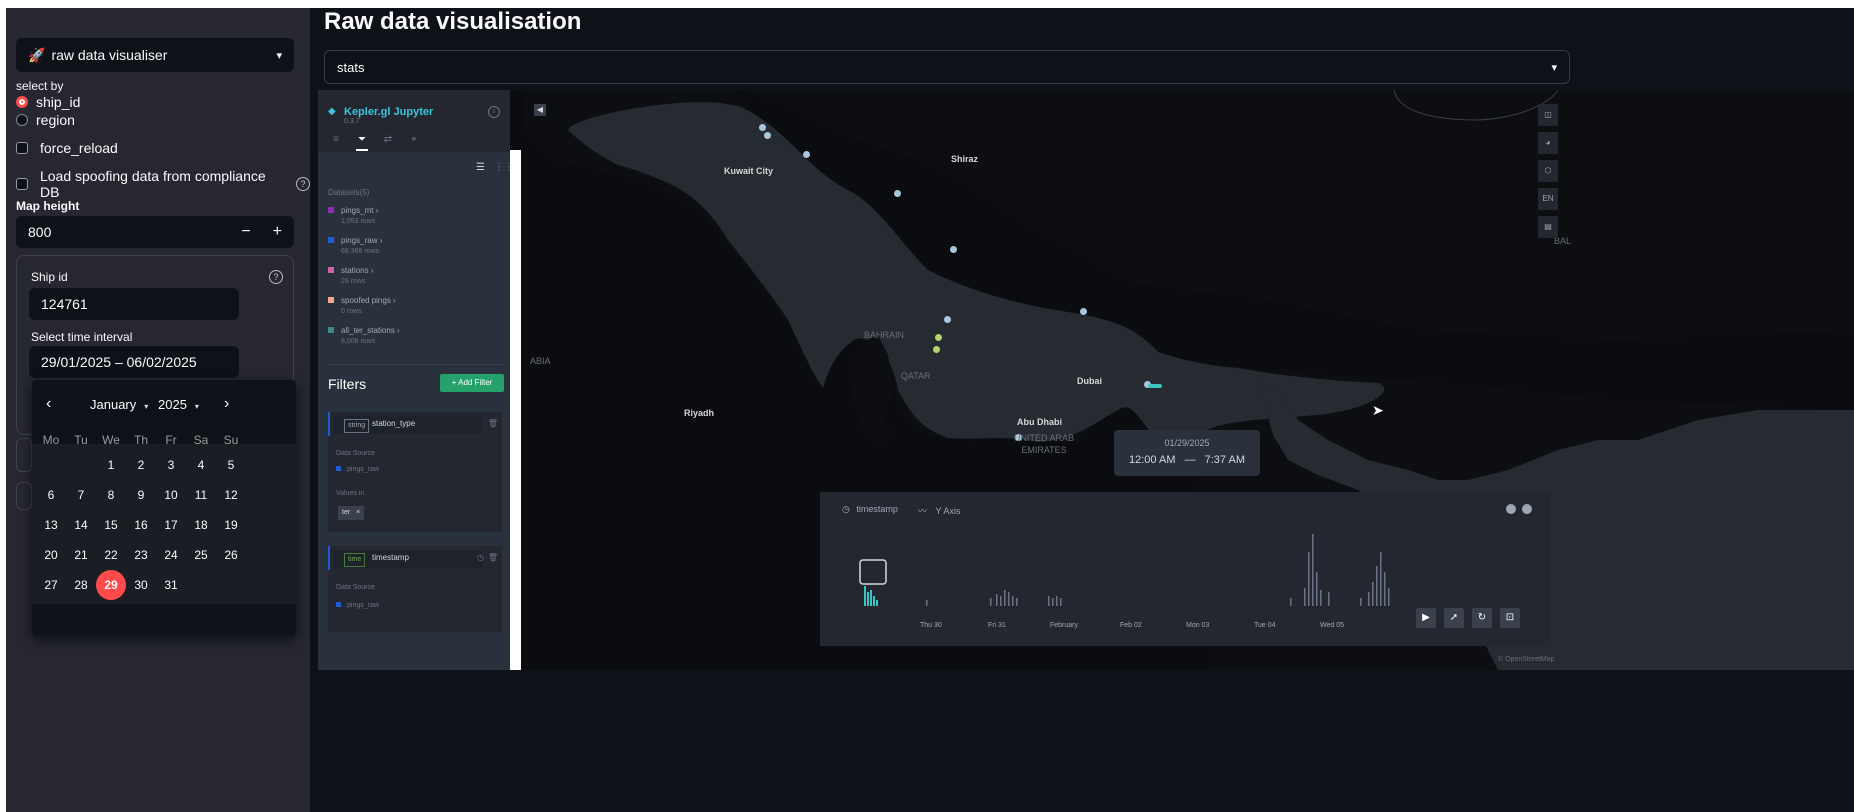 Image resolution: width=1854 pixels, height=812 pixels. Describe the element at coordinates (1548, 143) in the screenshot. I see `layer-toggle-button: ◕` at that location.